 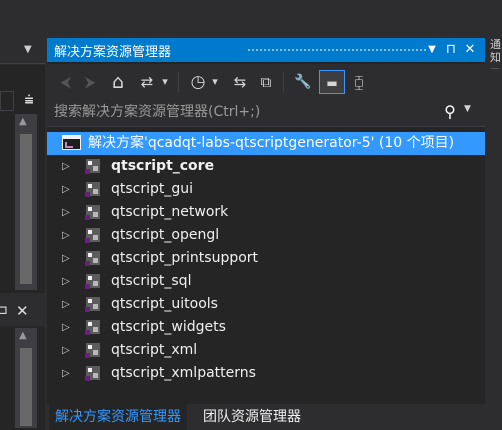 I want to click on solution-explorer-titlebar: 解决方案资源管理器 ▼ ⊓ ✕, so click(x=266, y=50).